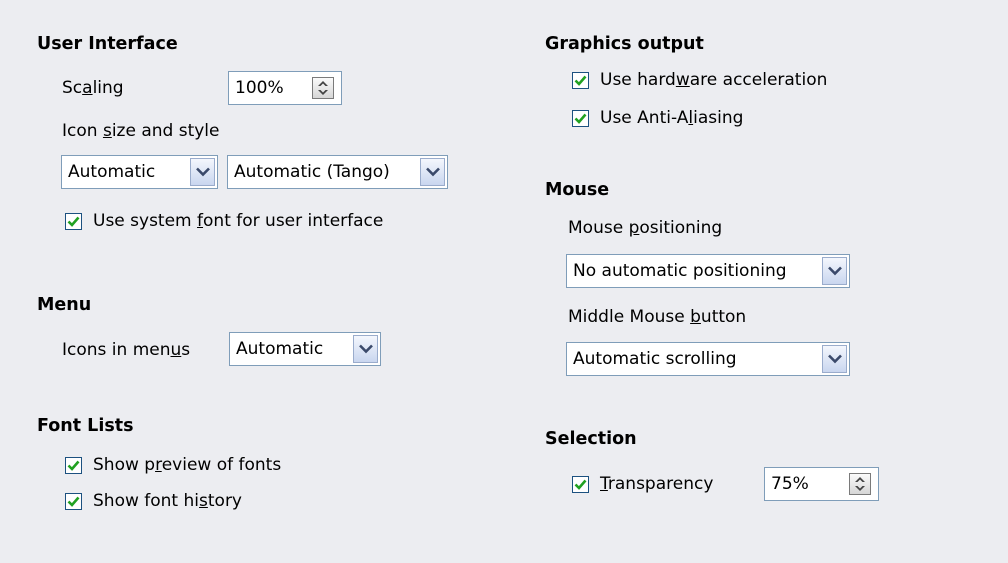  I want to click on show-preview-checkbox, so click(73, 465).